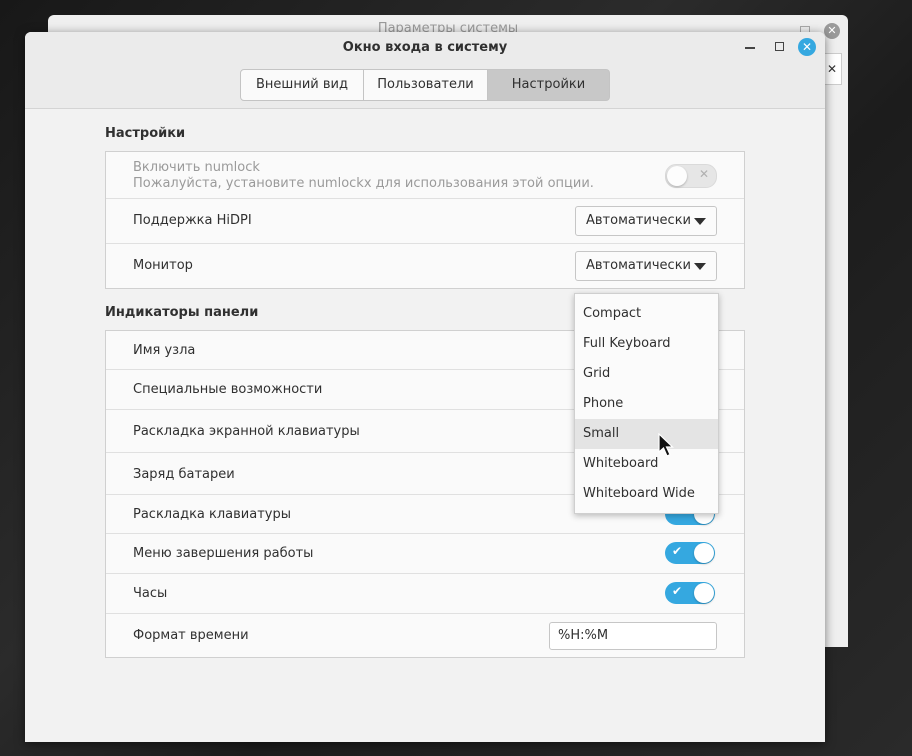 This screenshot has width=912, height=756. Describe the element at coordinates (548, 85) in the screenshot. I see `tab-settings: Настройки` at that location.